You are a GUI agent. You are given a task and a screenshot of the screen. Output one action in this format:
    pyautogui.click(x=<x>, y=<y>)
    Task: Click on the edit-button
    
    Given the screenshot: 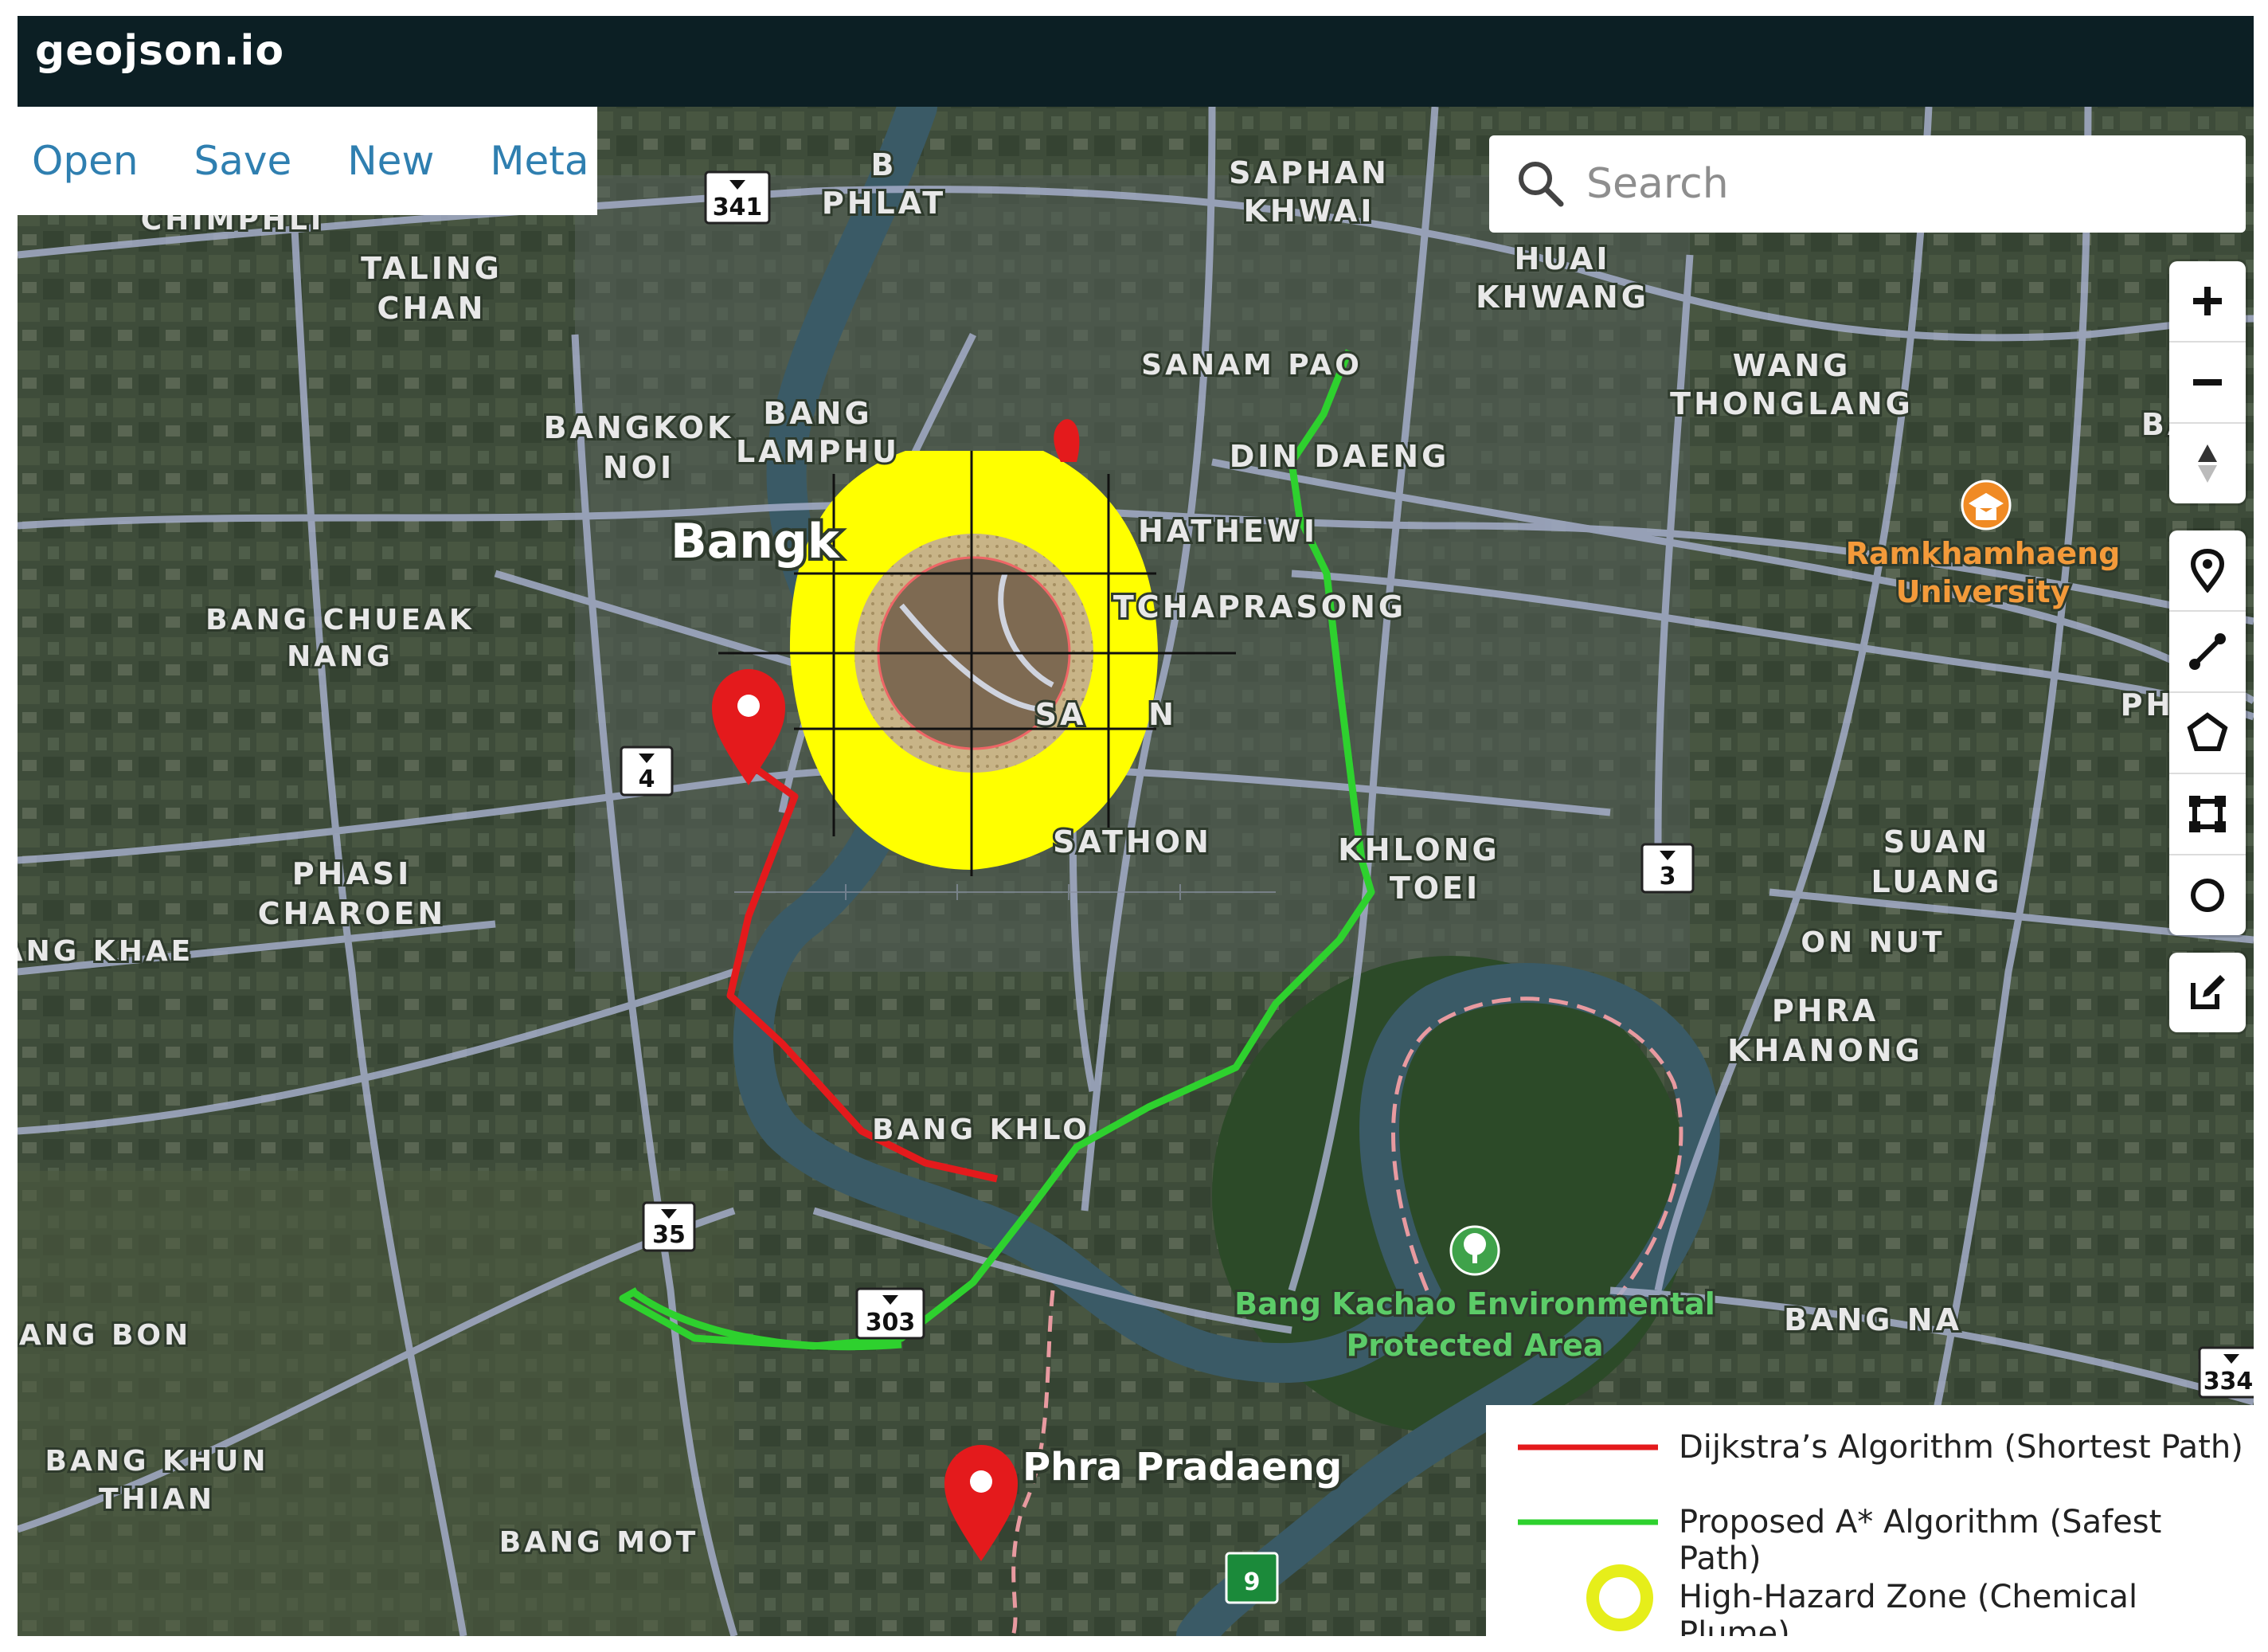 What is the action you would take?
    pyautogui.click(x=2207, y=992)
    